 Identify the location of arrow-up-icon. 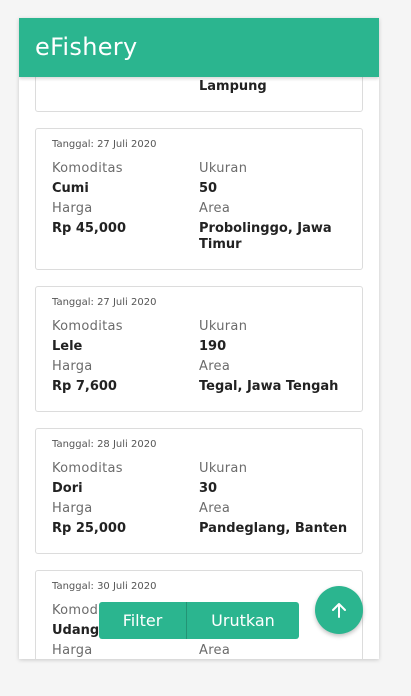
(339, 610).